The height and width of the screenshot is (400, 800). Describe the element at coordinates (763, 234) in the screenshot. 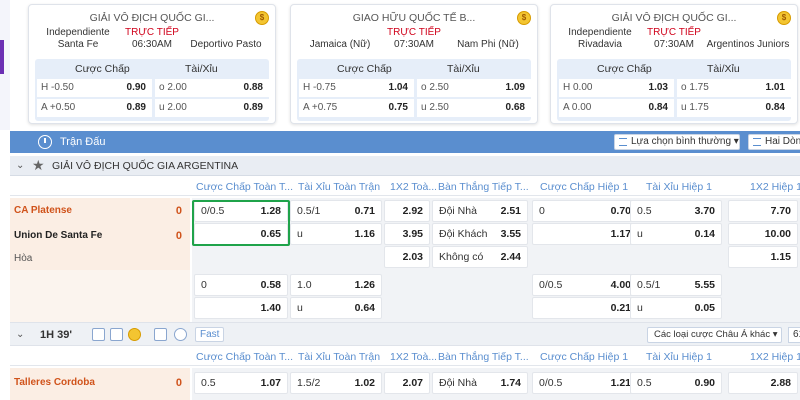

I see `odds-1x2-h1-away: 10.00` at that location.